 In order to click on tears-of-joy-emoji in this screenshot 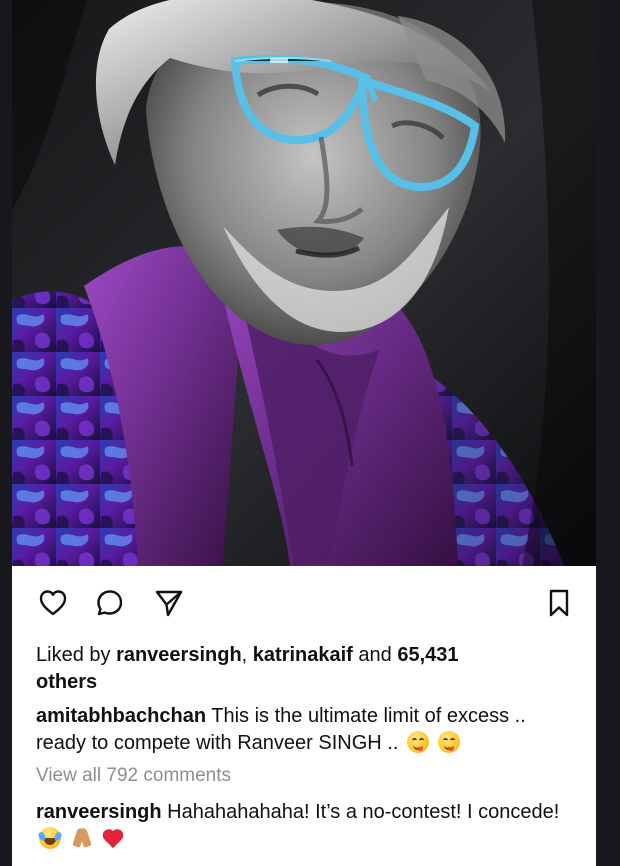, I will do `click(50, 838)`.